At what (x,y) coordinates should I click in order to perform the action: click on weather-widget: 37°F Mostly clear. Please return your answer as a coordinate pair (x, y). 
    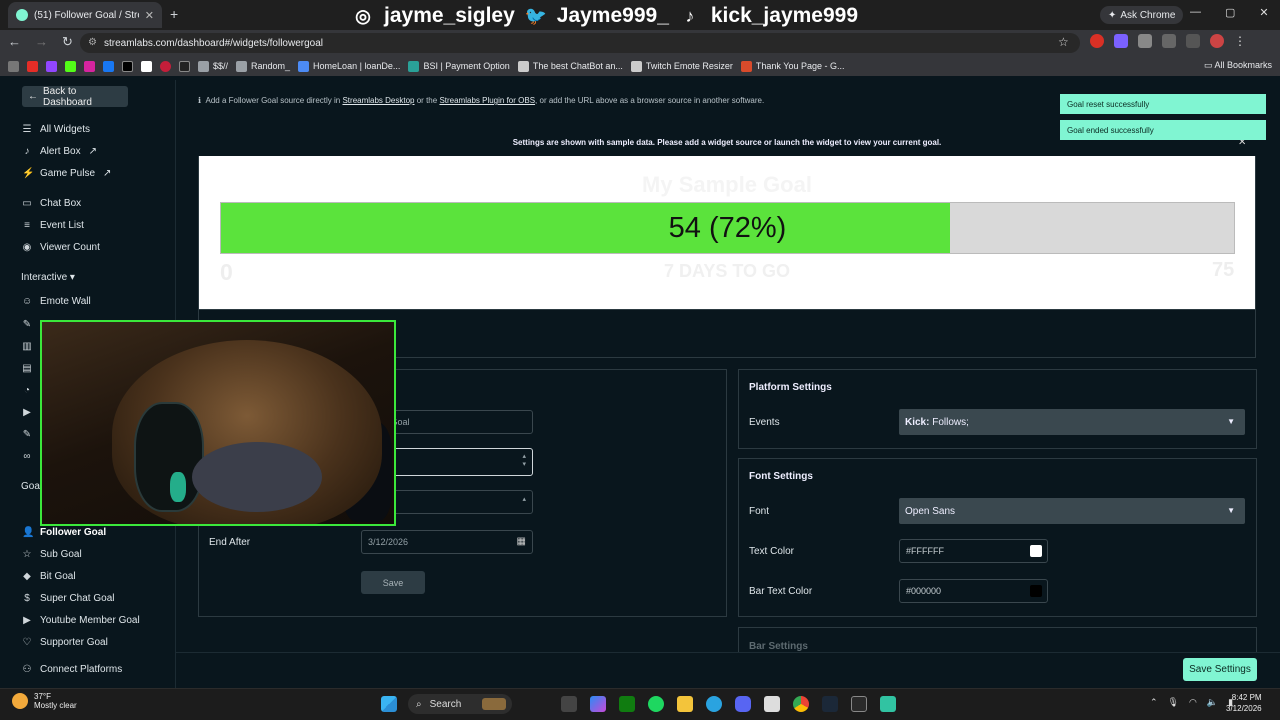
    Looking at the image, I should click on (44, 701).